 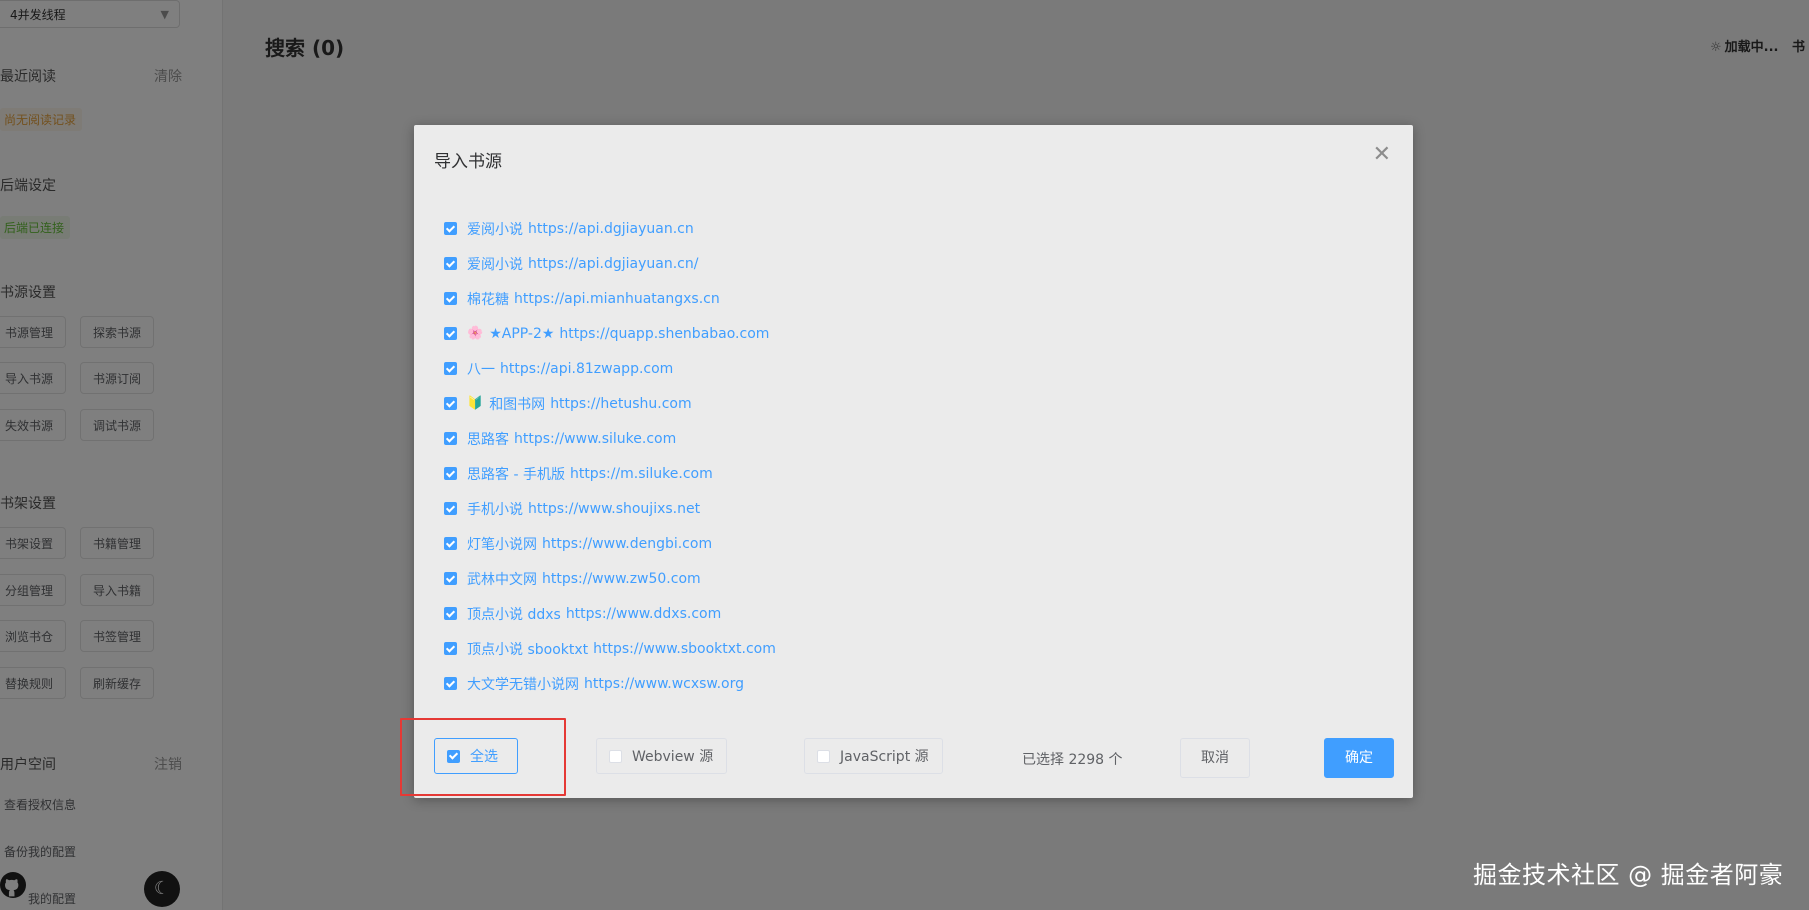 I want to click on source-url: https://api.dgjiayuan.cn, so click(x=611, y=228).